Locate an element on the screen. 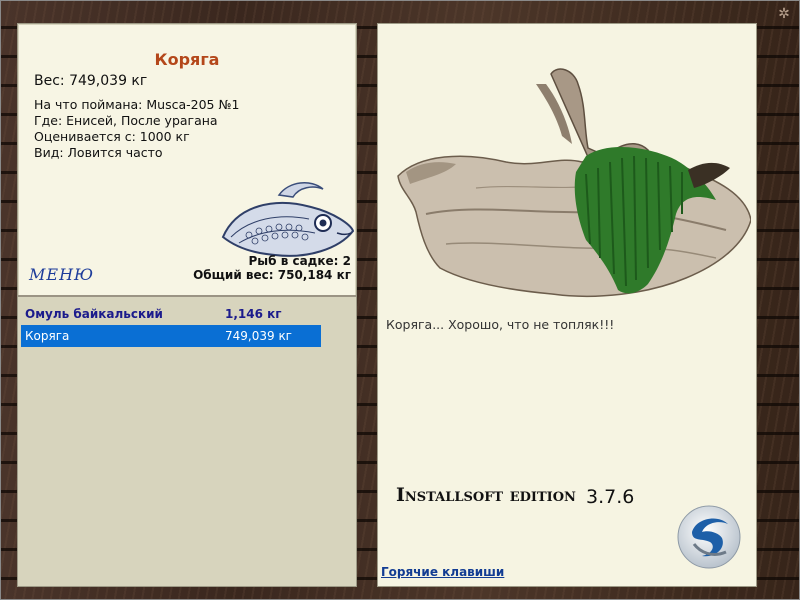 Image resolution: width=800 pixels, height=600 pixels. catch-comment: Коряга... Хорошо, что не топляк!!! is located at coordinates (500, 324).